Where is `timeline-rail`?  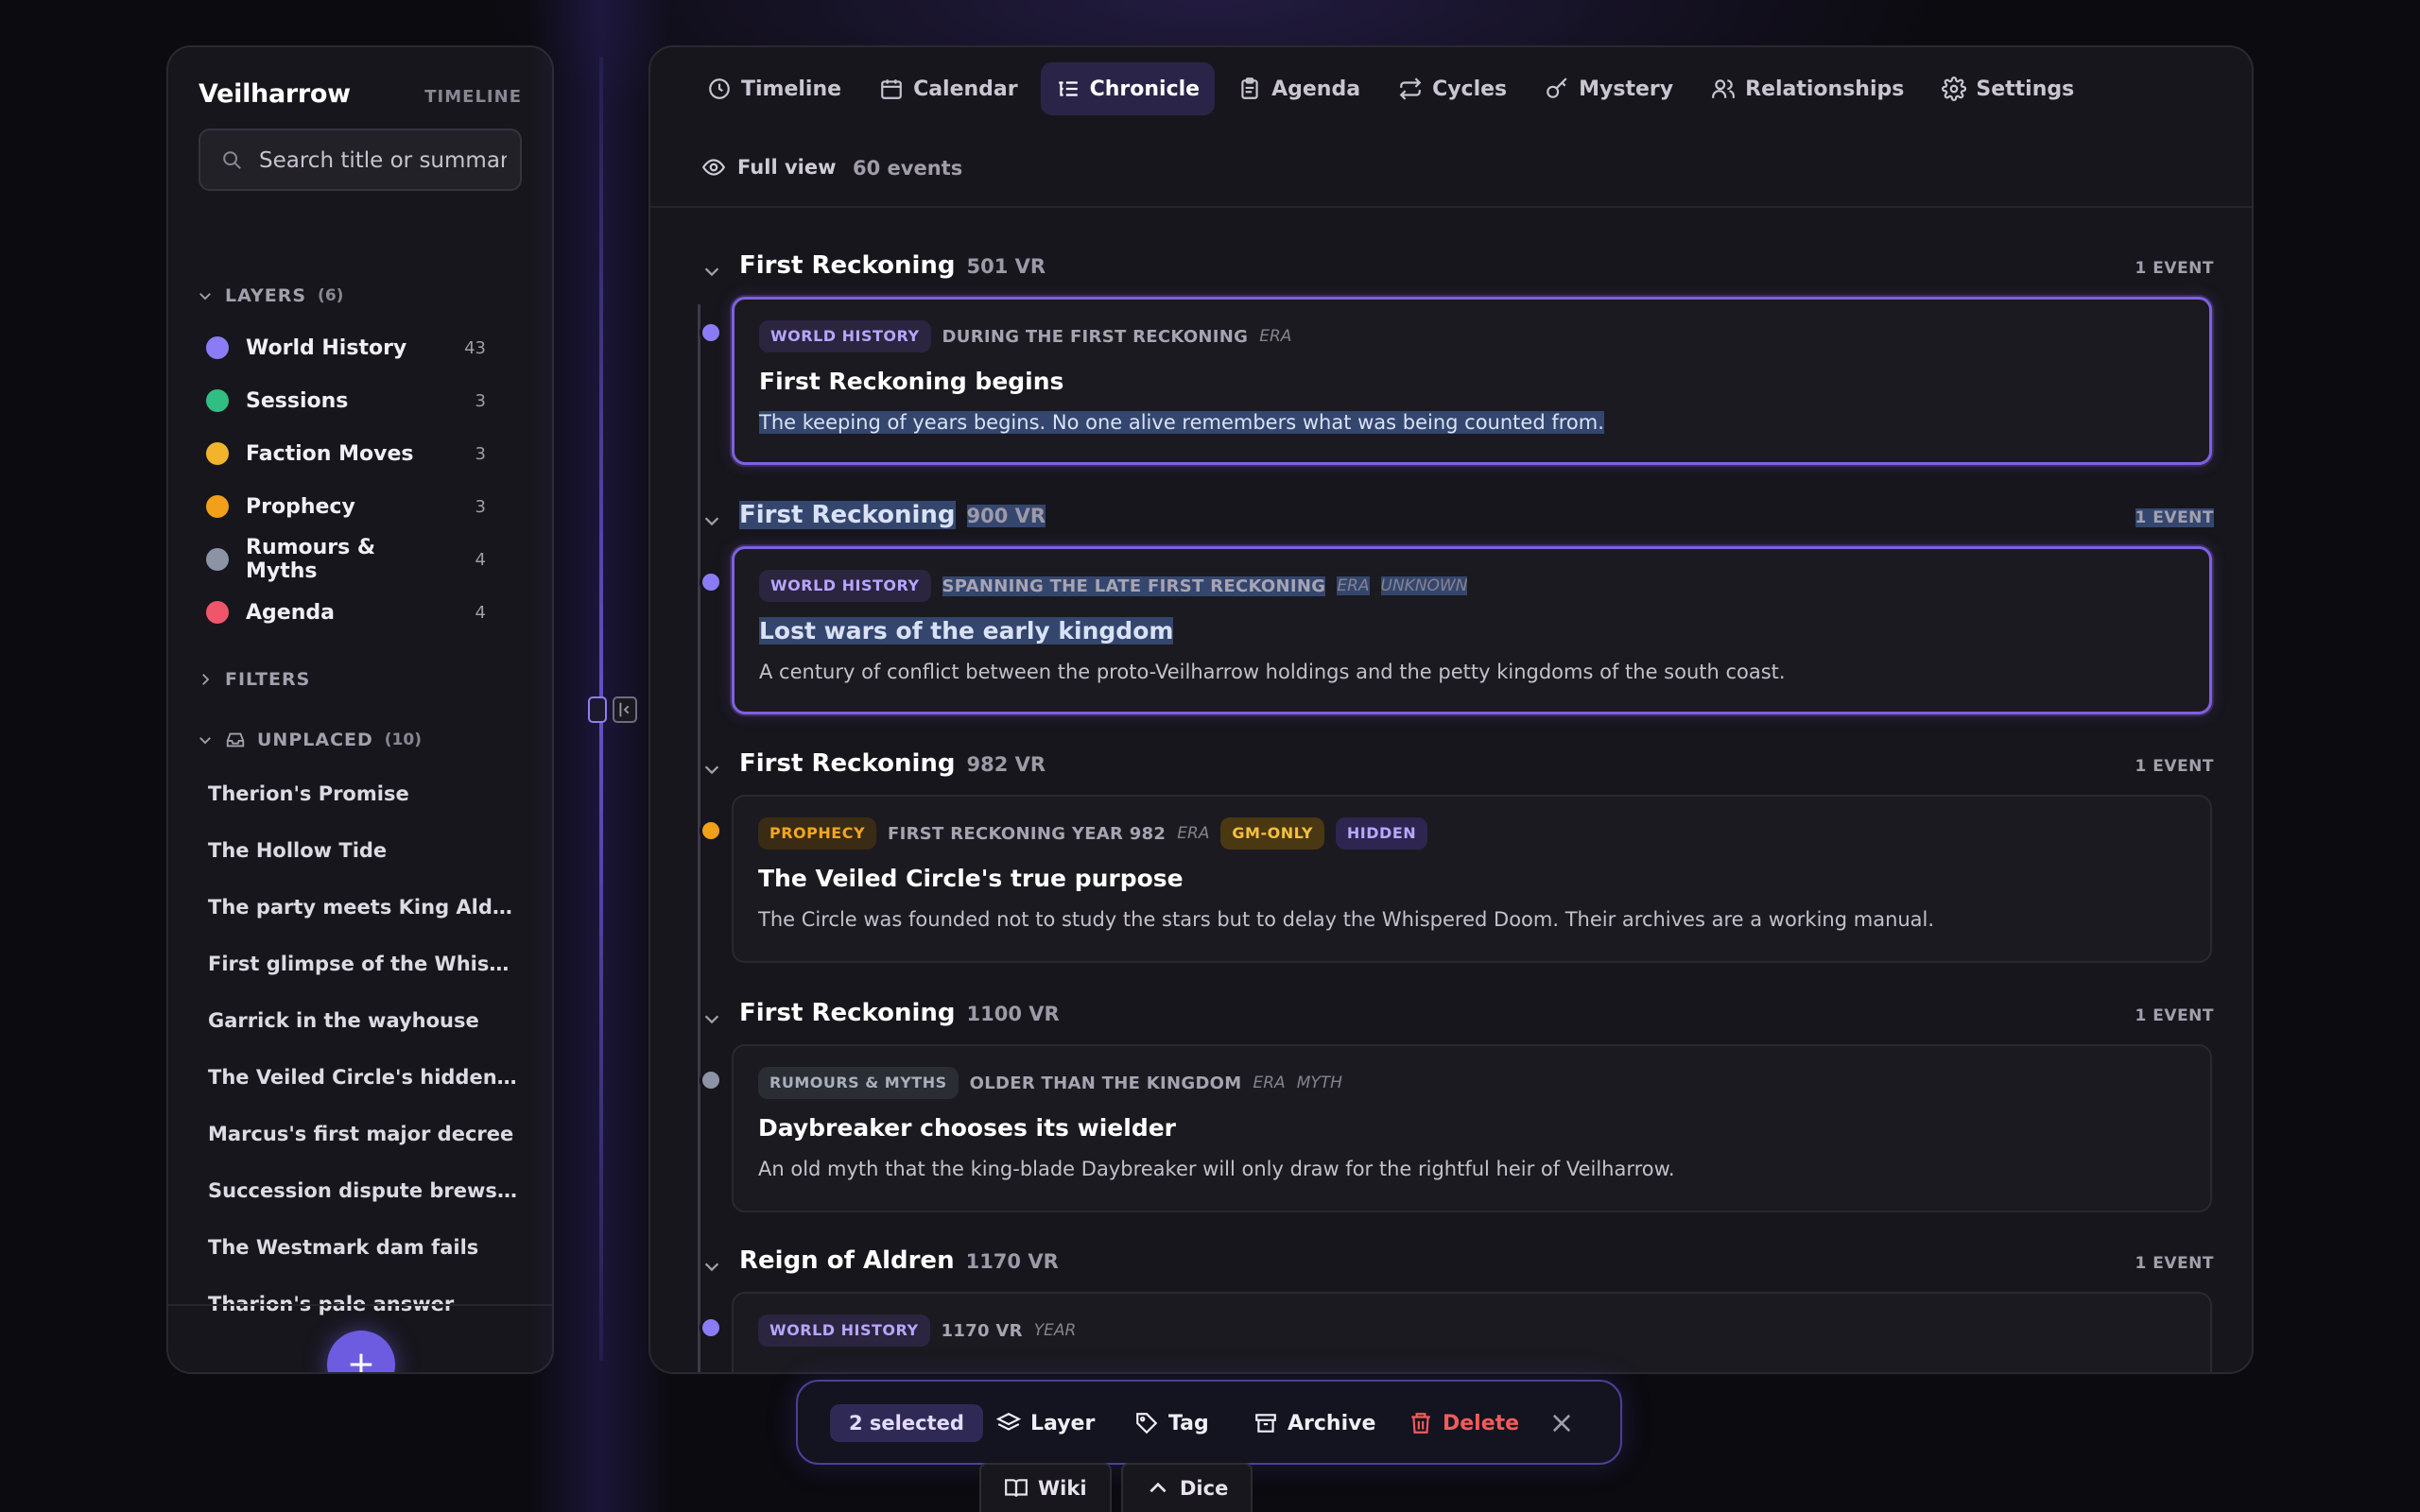
timeline-rail is located at coordinates (699, 838).